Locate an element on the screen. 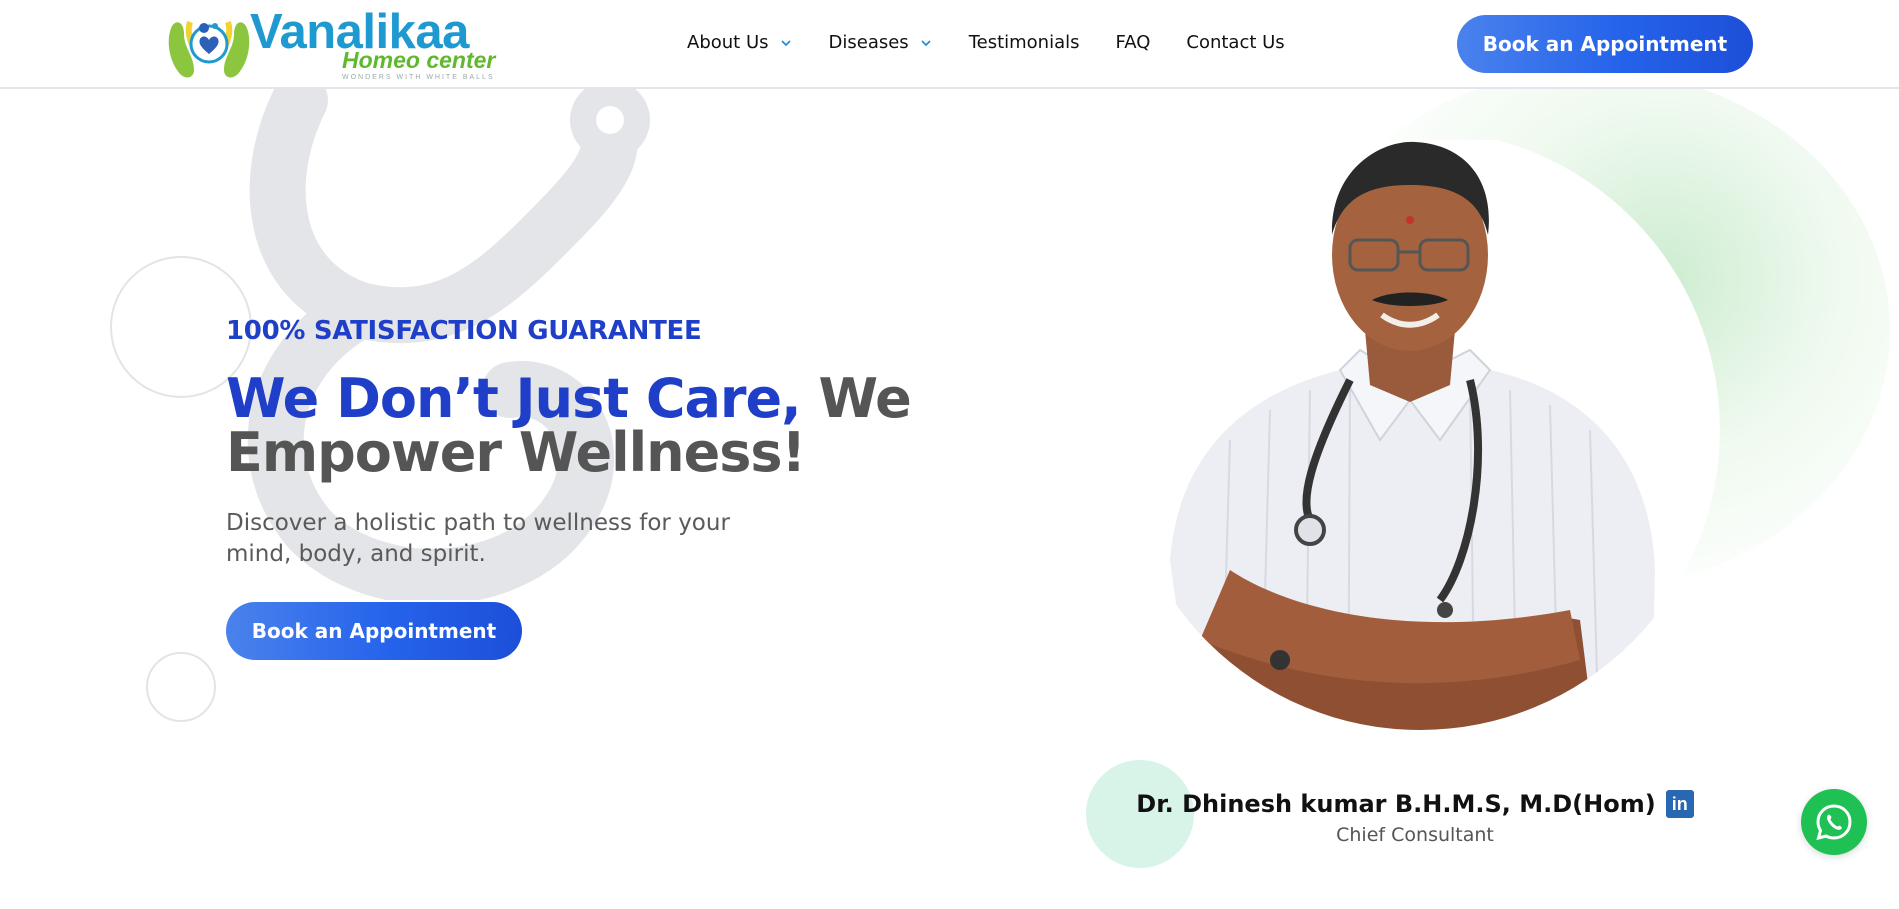 Image resolution: width=1899 pixels, height=909 pixels. nav-item-label: About Us is located at coordinates (728, 42).